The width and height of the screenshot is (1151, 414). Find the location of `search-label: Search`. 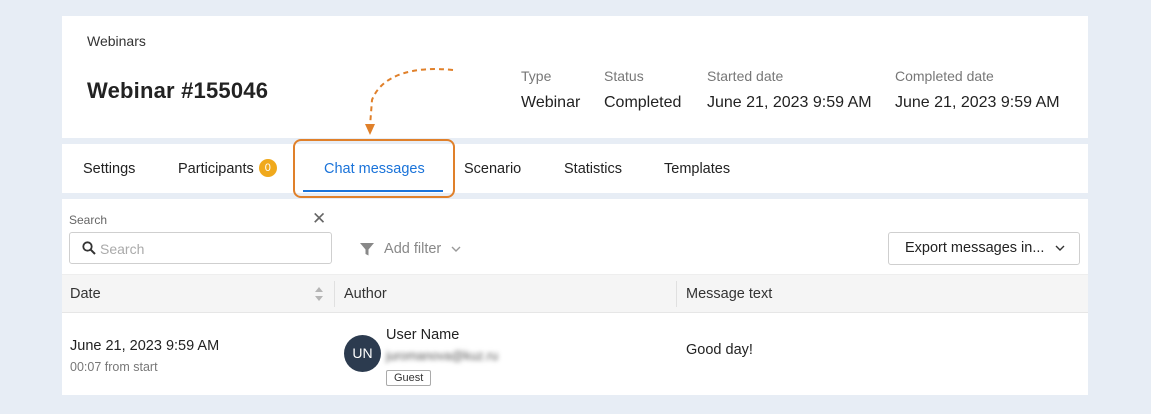

search-label: Search is located at coordinates (88, 220).